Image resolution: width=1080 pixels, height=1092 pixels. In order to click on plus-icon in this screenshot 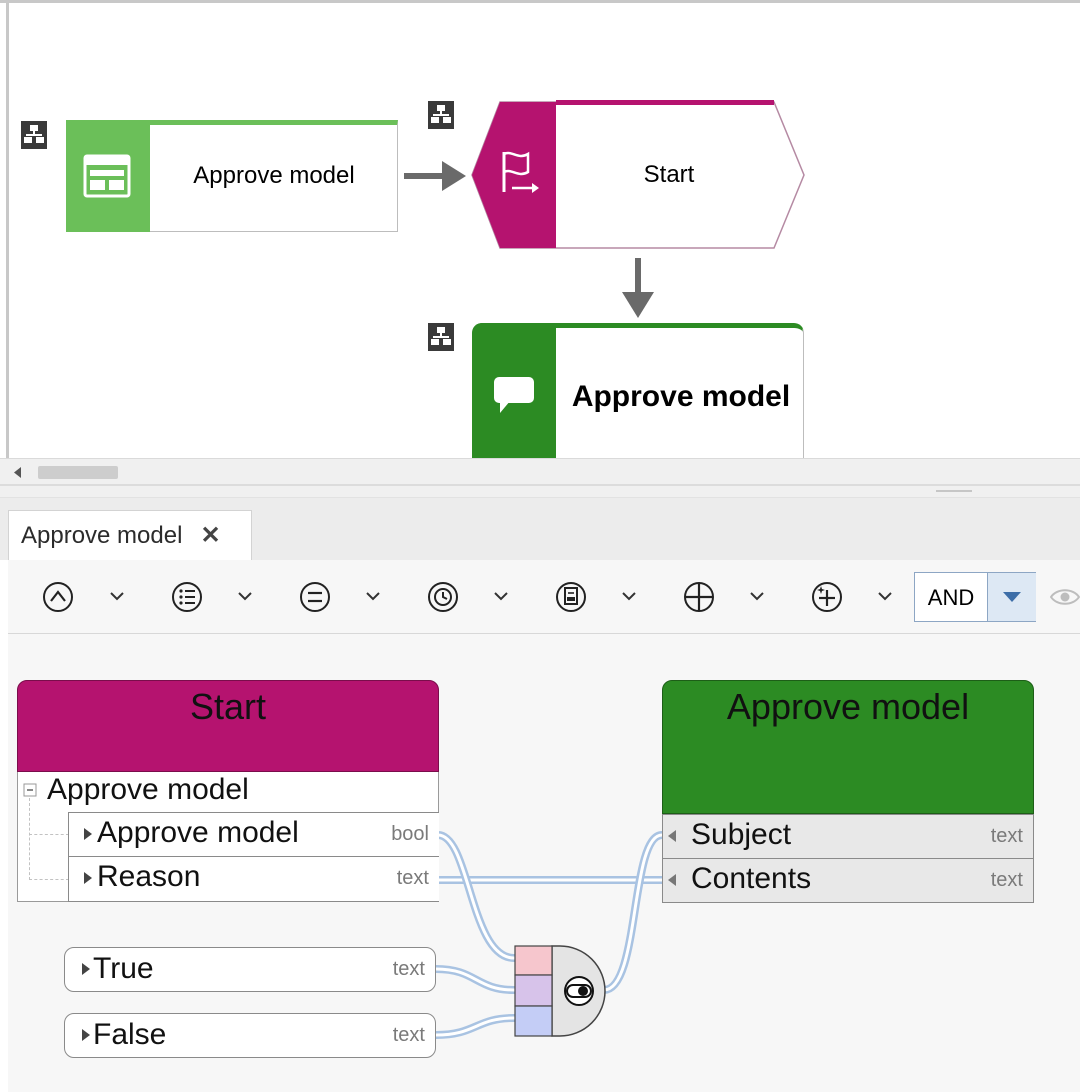, I will do `click(699, 597)`.